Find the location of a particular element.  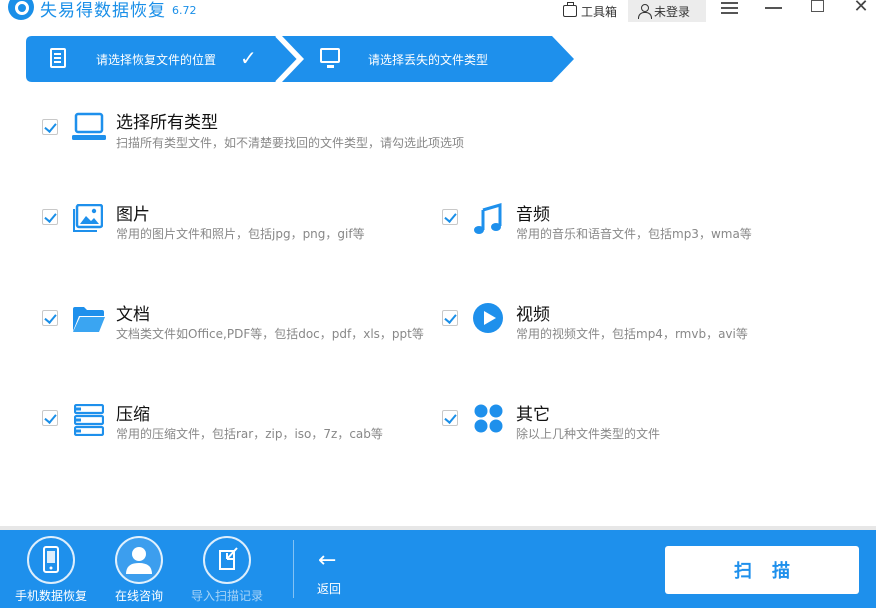

images-title: 图片 is located at coordinates (133, 215).